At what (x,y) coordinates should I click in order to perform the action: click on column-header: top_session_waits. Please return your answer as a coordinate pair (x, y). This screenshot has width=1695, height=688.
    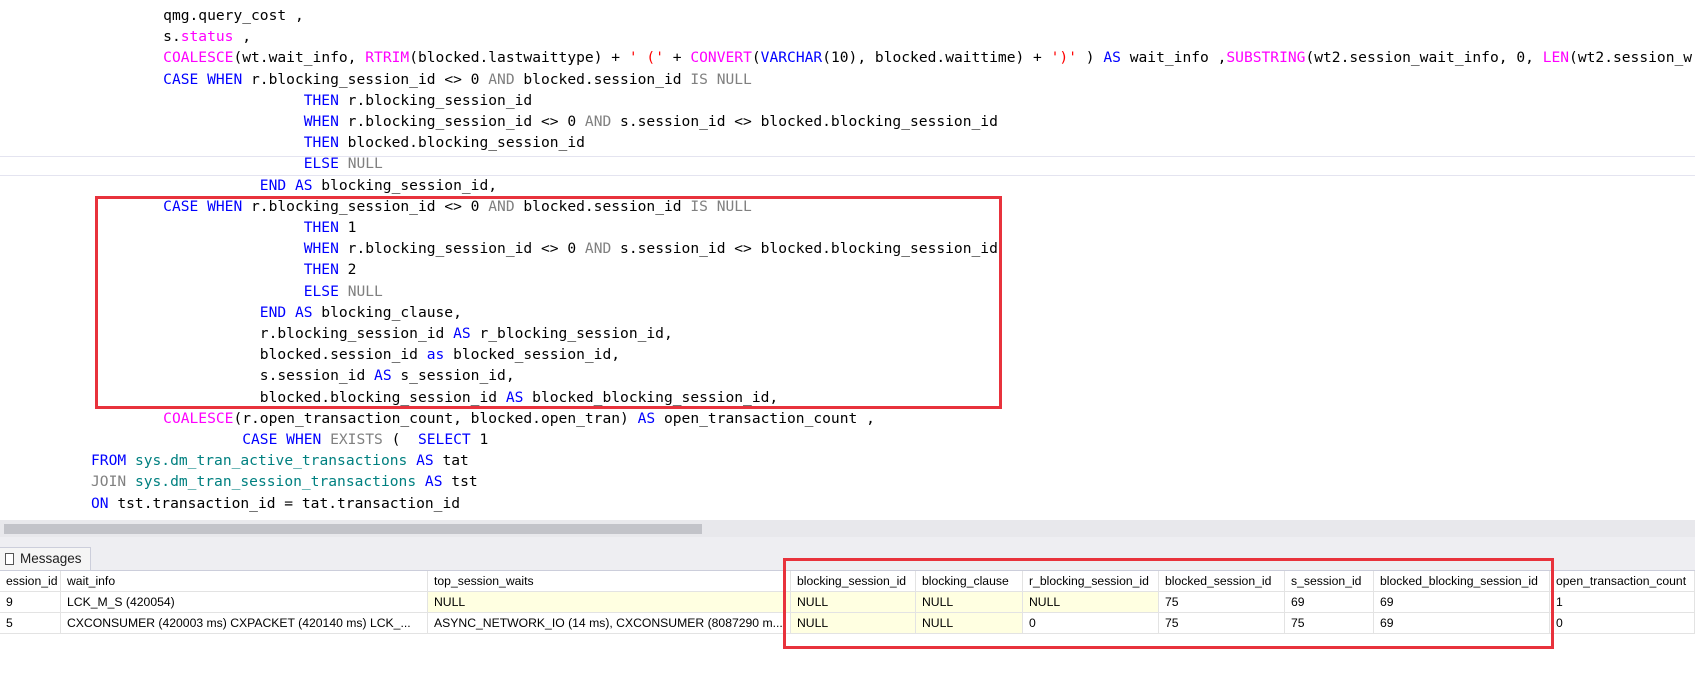
    Looking at the image, I should click on (609, 581).